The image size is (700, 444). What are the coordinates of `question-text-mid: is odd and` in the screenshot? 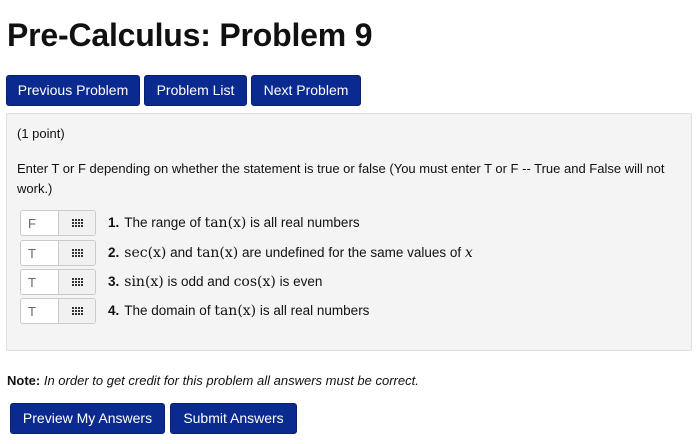 It's located at (198, 281).